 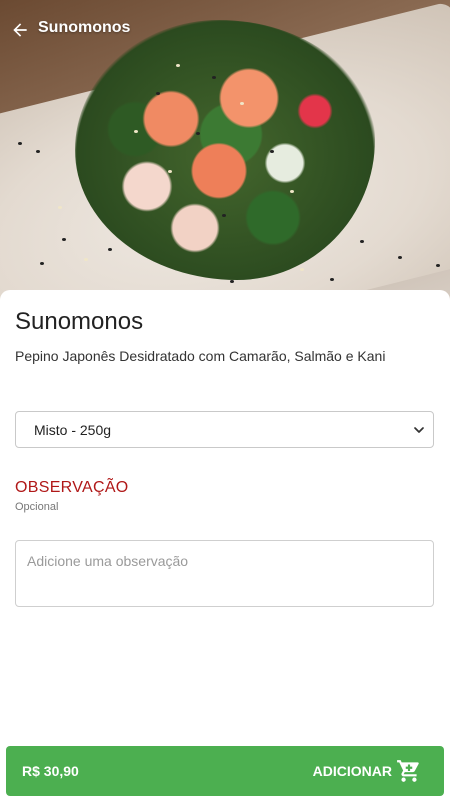 What do you see at coordinates (224, 573) in the screenshot?
I see `observation-input` at bounding box center [224, 573].